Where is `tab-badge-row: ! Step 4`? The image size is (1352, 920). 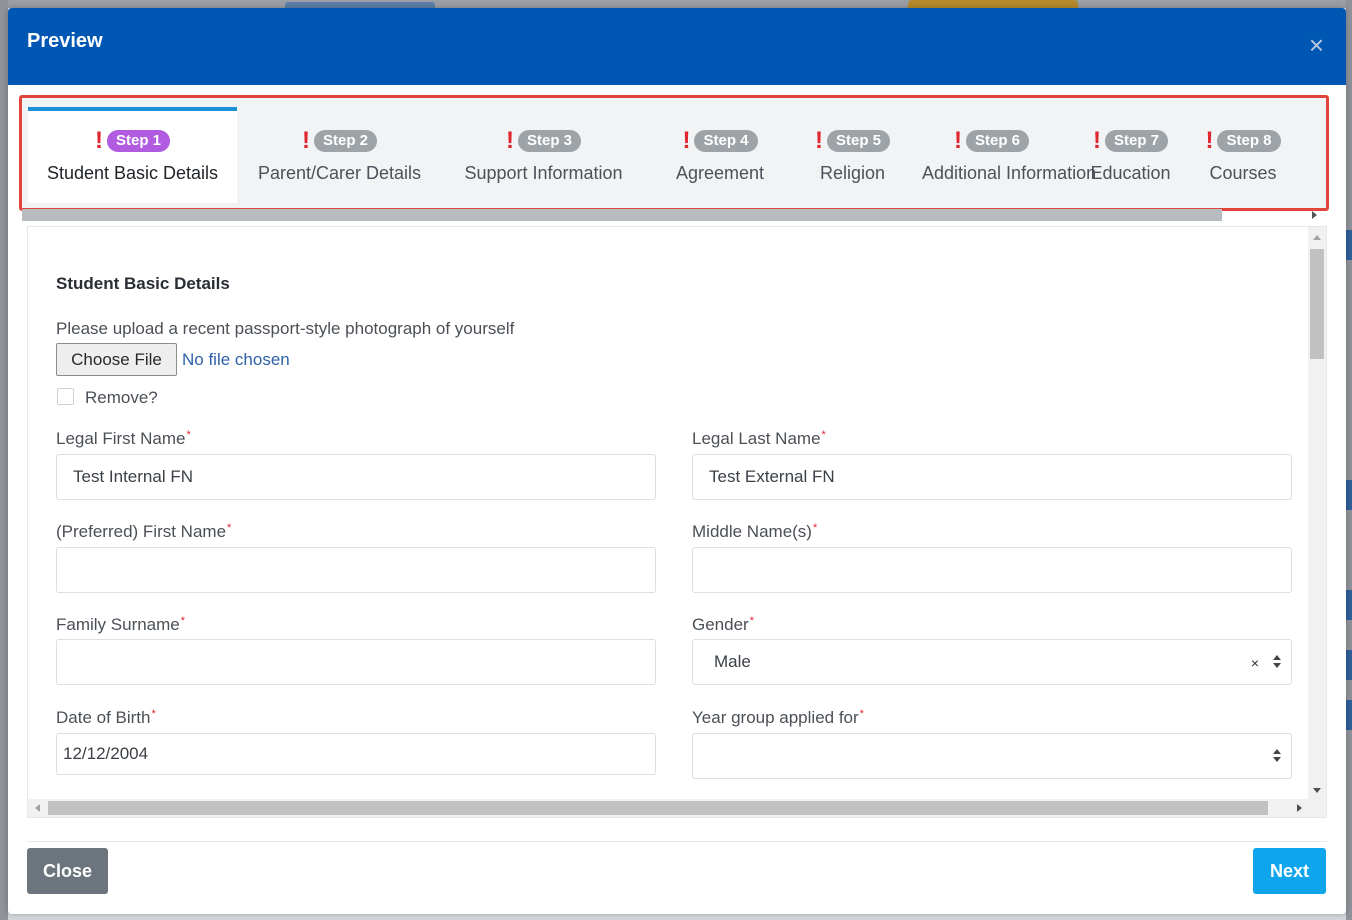 tab-badge-row: ! Step 4 is located at coordinates (720, 141).